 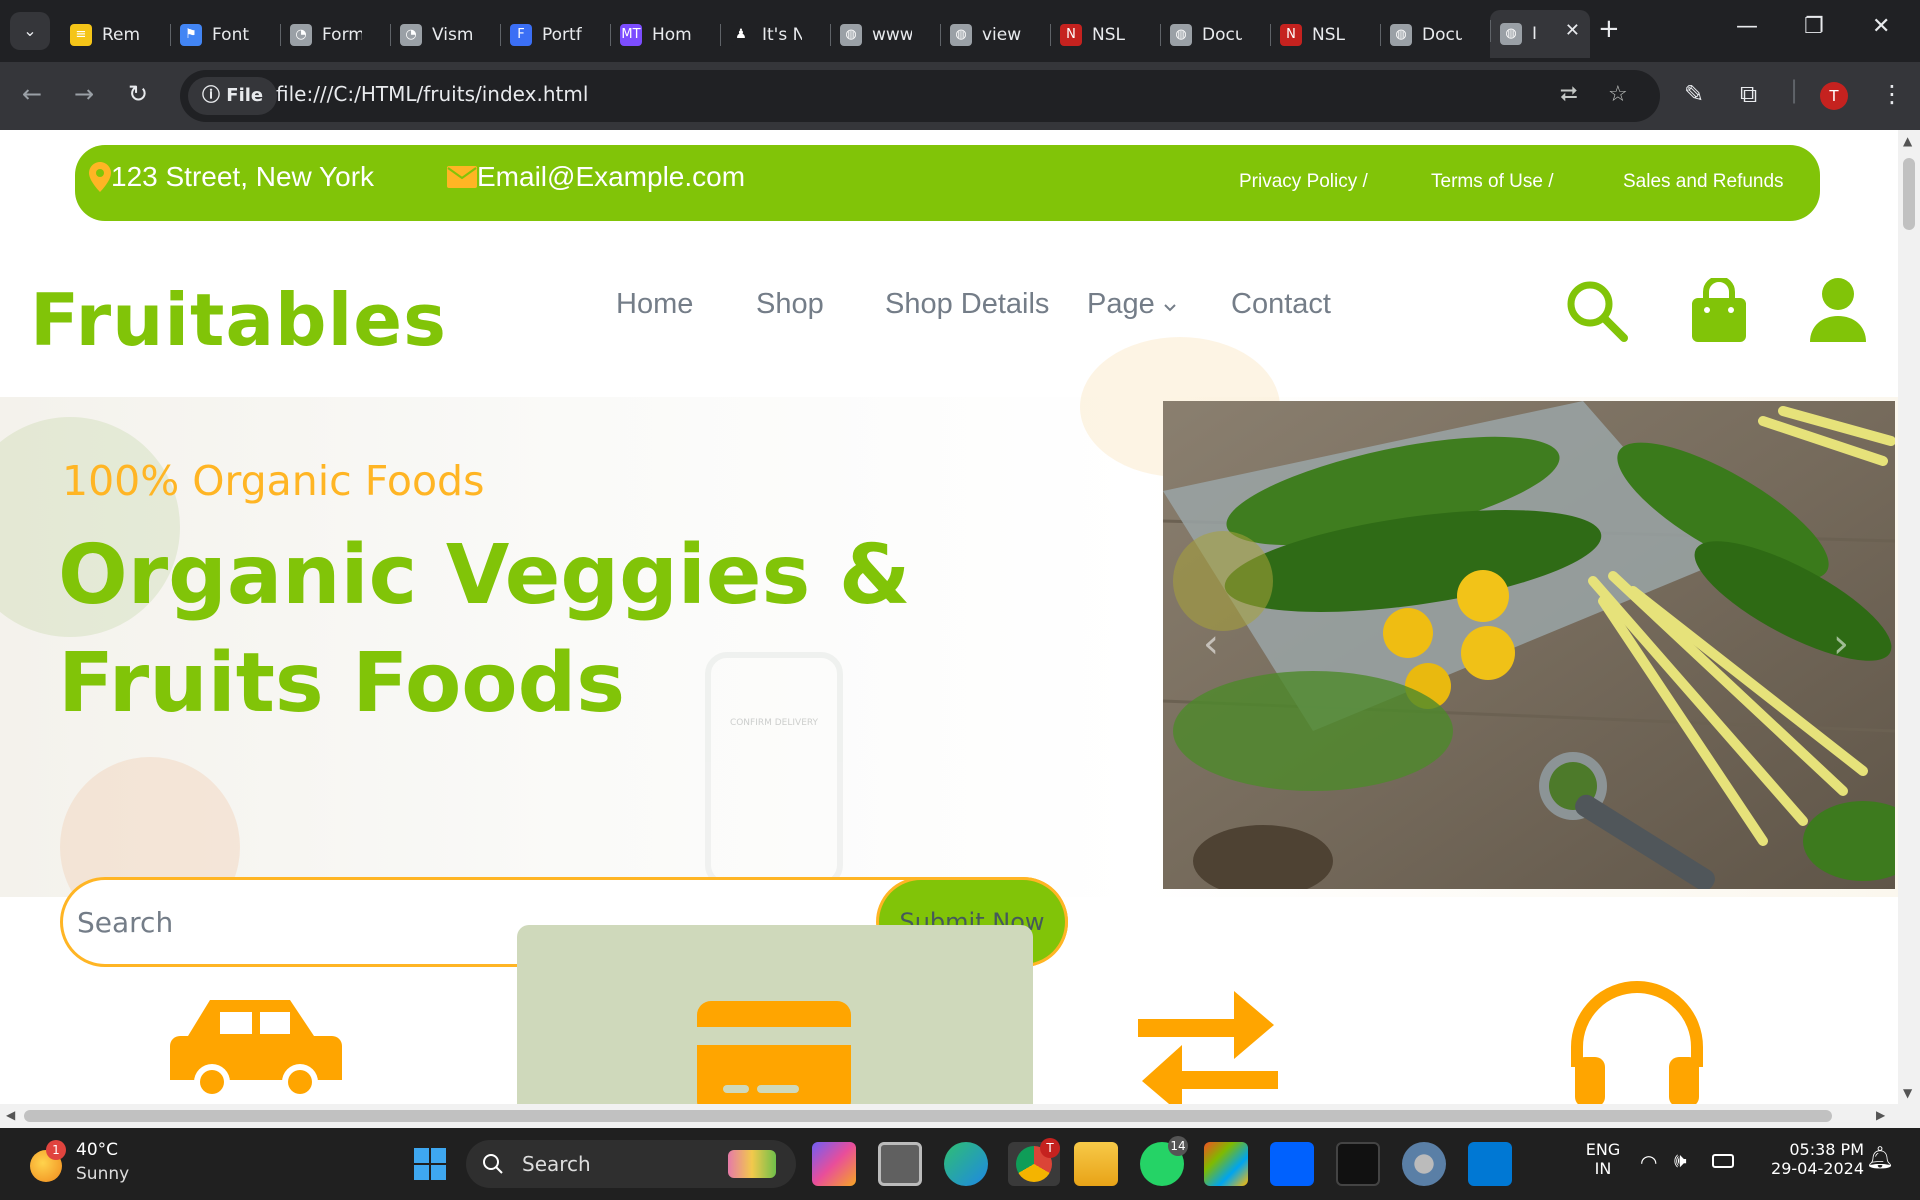 What do you see at coordinates (1597, 311) in the screenshot?
I see `search-icon` at bounding box center [1597, 311].